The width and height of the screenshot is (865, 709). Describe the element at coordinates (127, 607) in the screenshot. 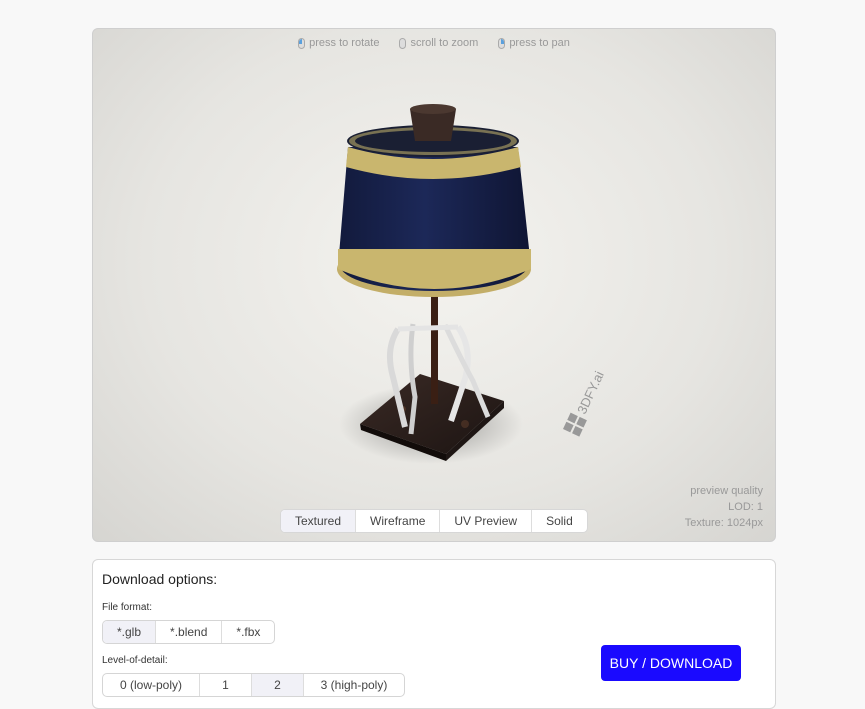

I see `file-format-label: File format:` at that location.